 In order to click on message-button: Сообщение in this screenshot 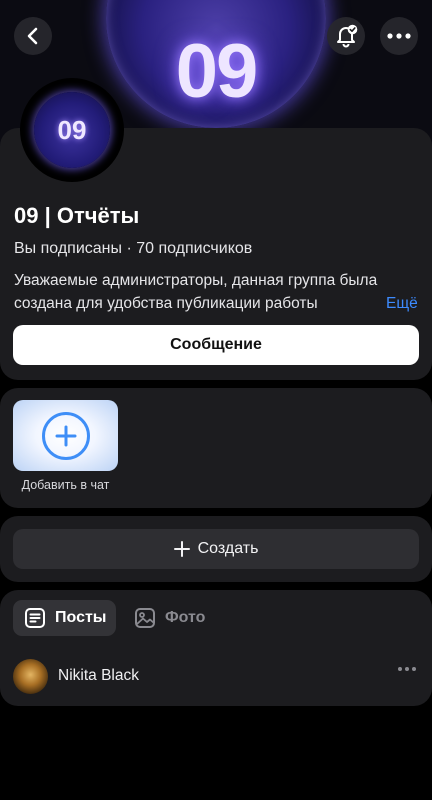, I will do `click(216, 345)`.